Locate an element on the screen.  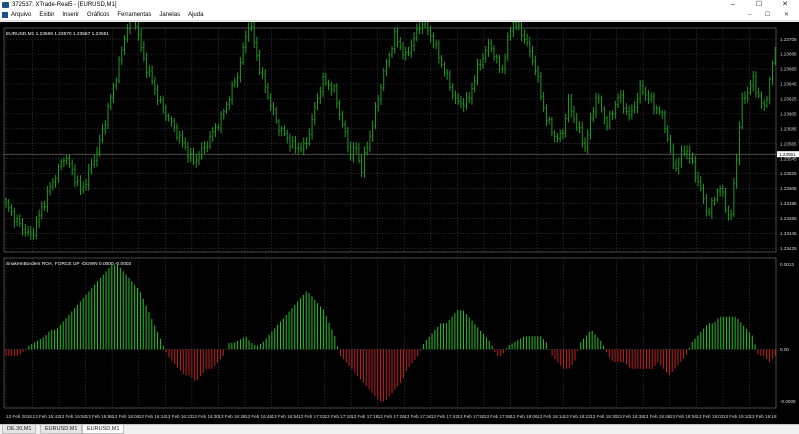
menu-graficos: Gráficos is located at coordinates (98, 15).